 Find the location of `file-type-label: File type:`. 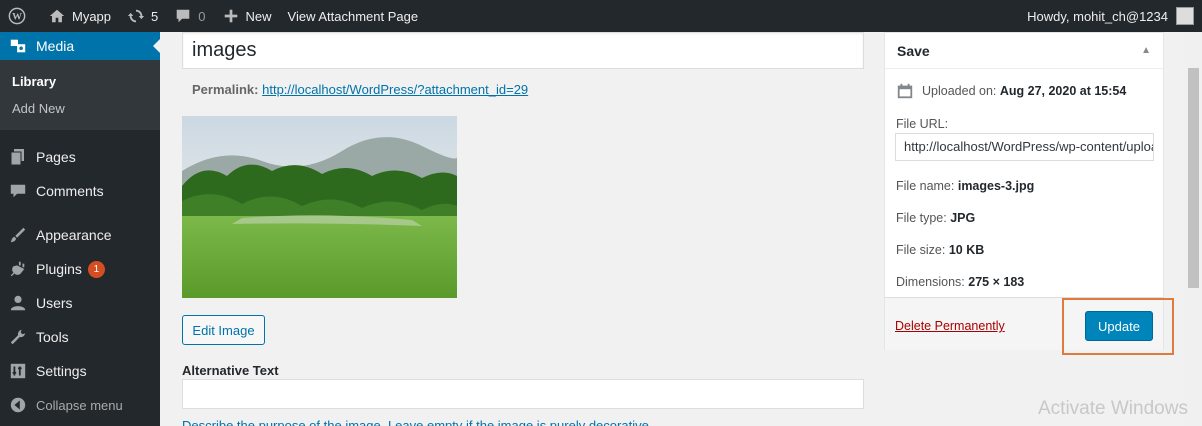

file-type-label: File type: is located at coordinates (921, 218).